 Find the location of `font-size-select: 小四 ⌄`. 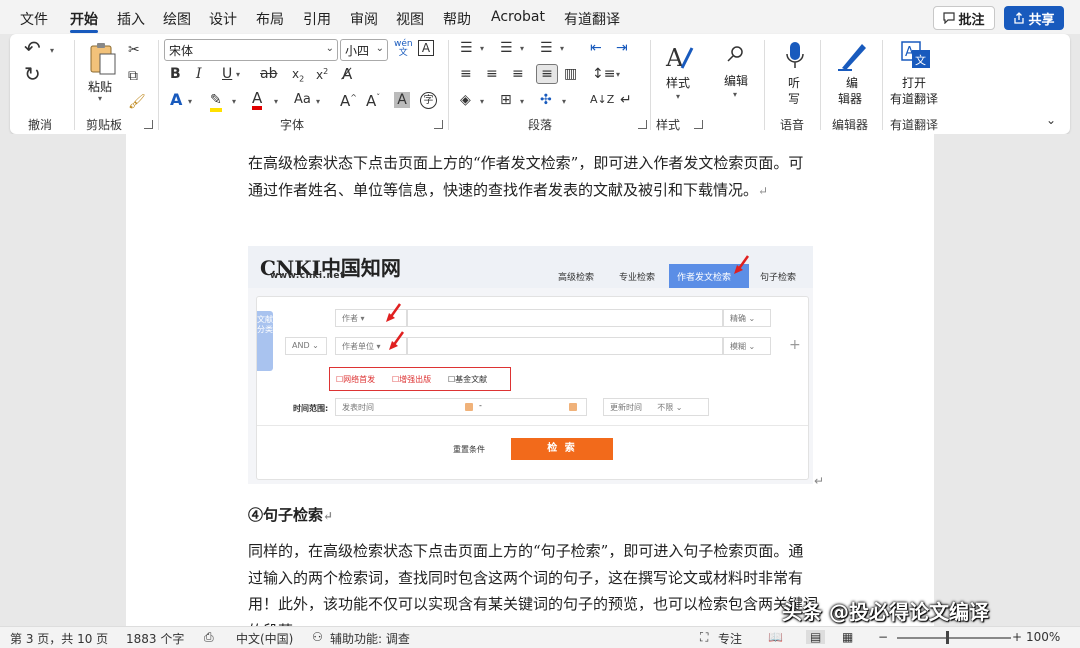

font-size-select: 小四 ⌄ is located at coordinates (364, 50).